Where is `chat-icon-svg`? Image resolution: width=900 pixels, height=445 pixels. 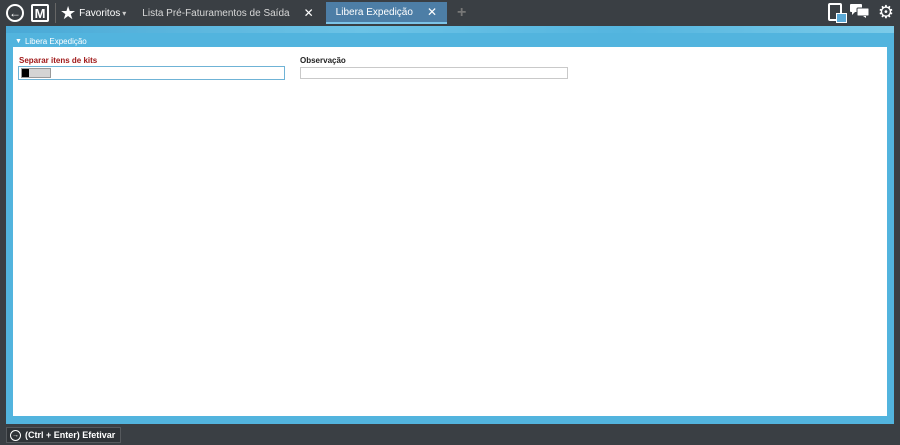 chat-icon-svg is located at coordinates (859, 10).